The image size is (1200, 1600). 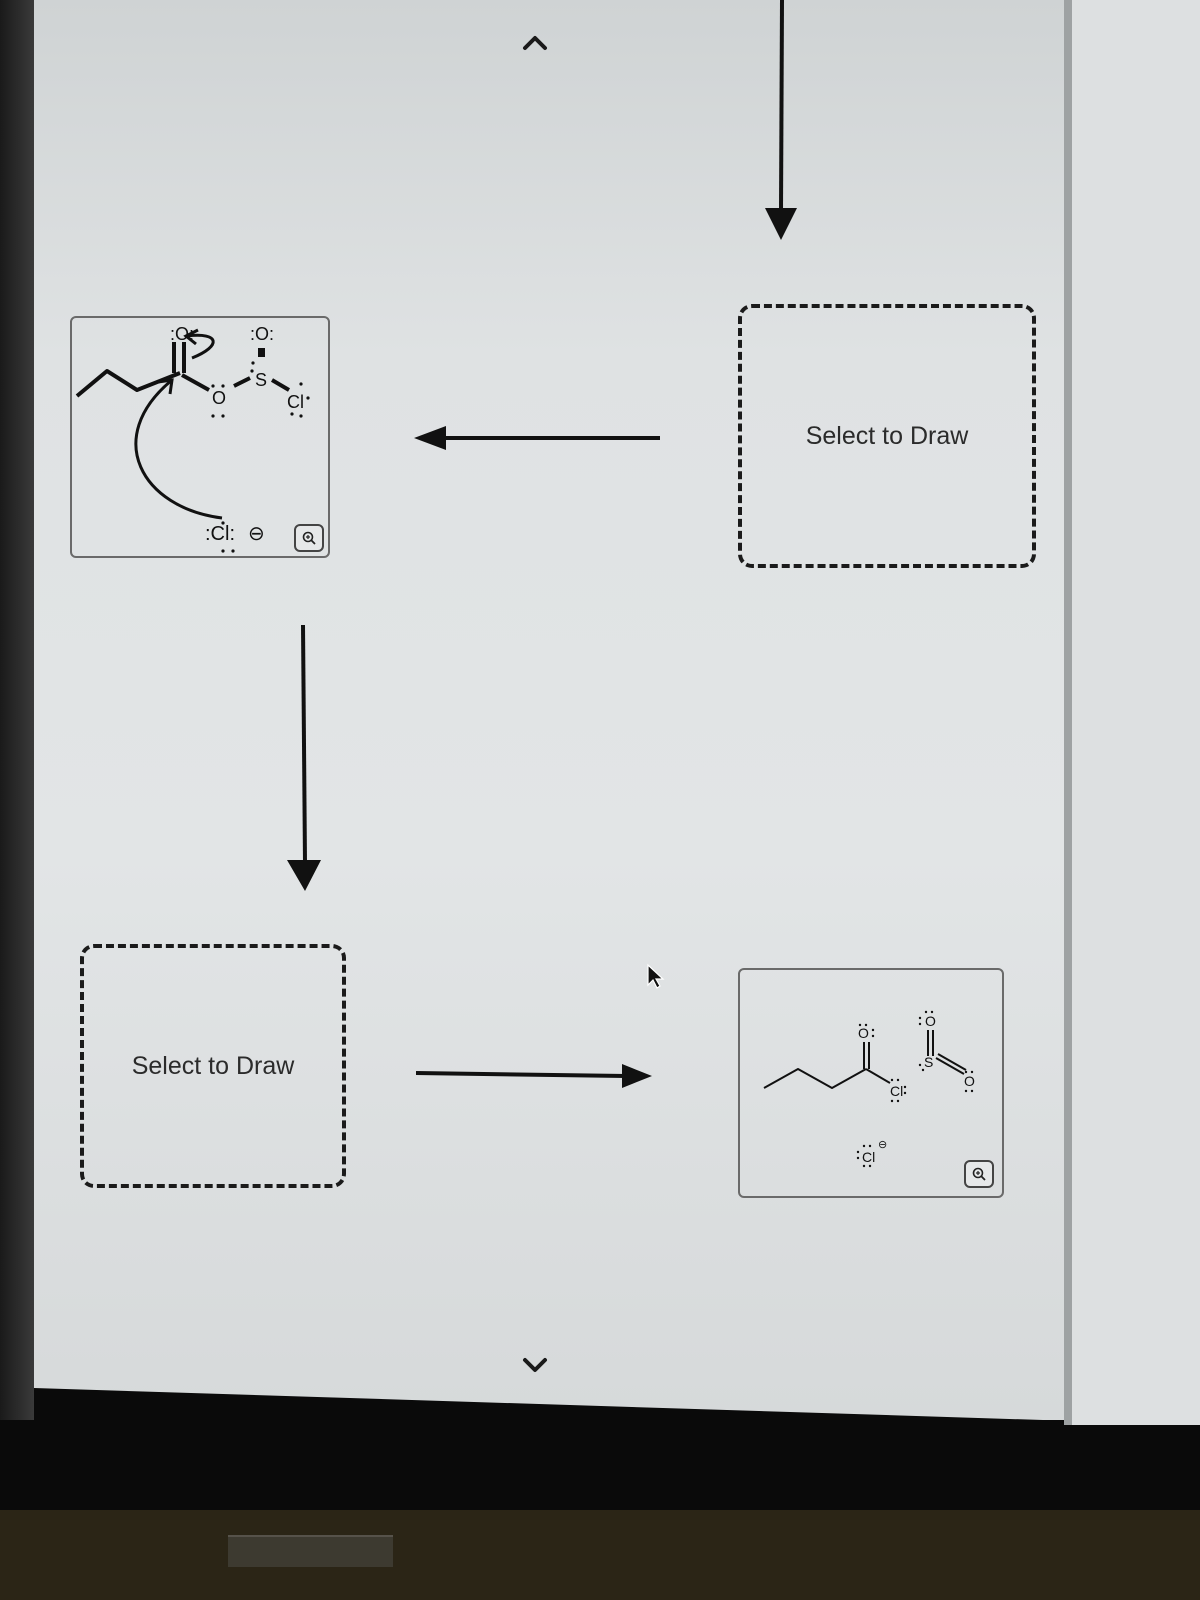 What do you see at coordinates (656, 976) in the screenshot?
I see `mouse-cursor-icon` at bounding box center [656, 976].